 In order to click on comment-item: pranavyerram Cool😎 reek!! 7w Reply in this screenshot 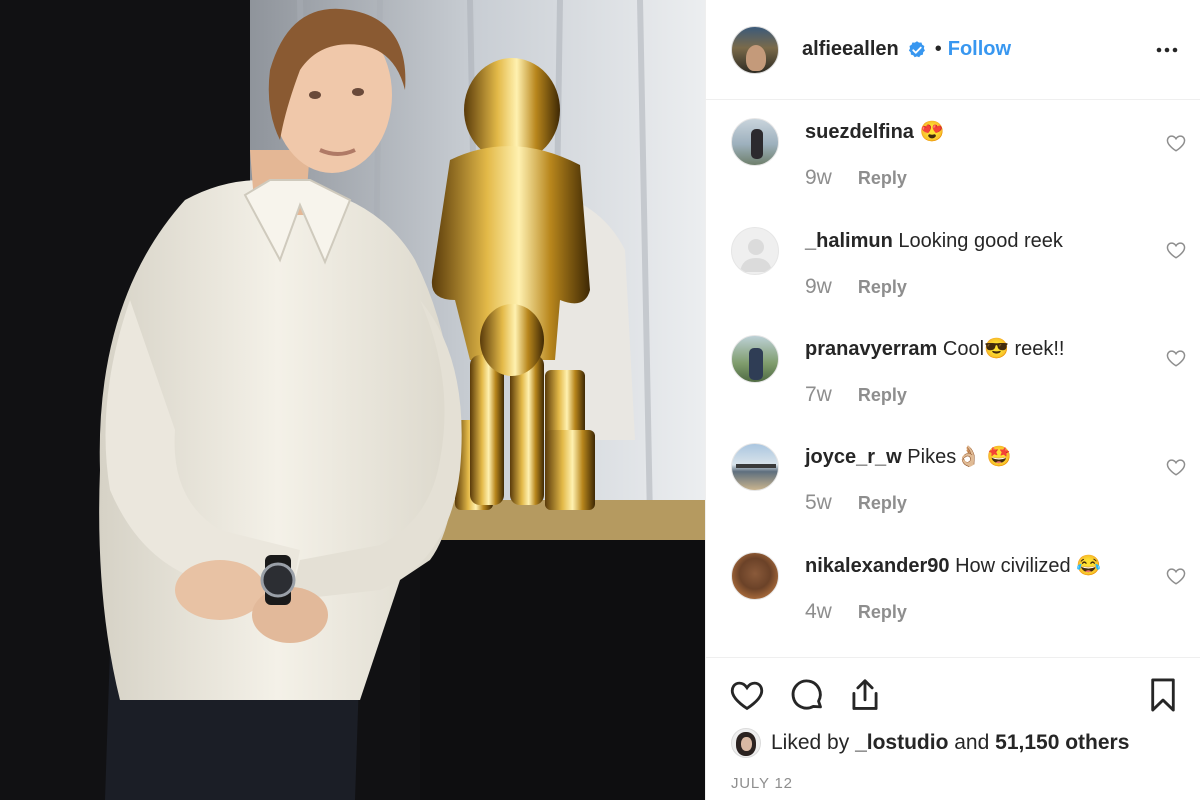, I will do `click(953, 389)`.